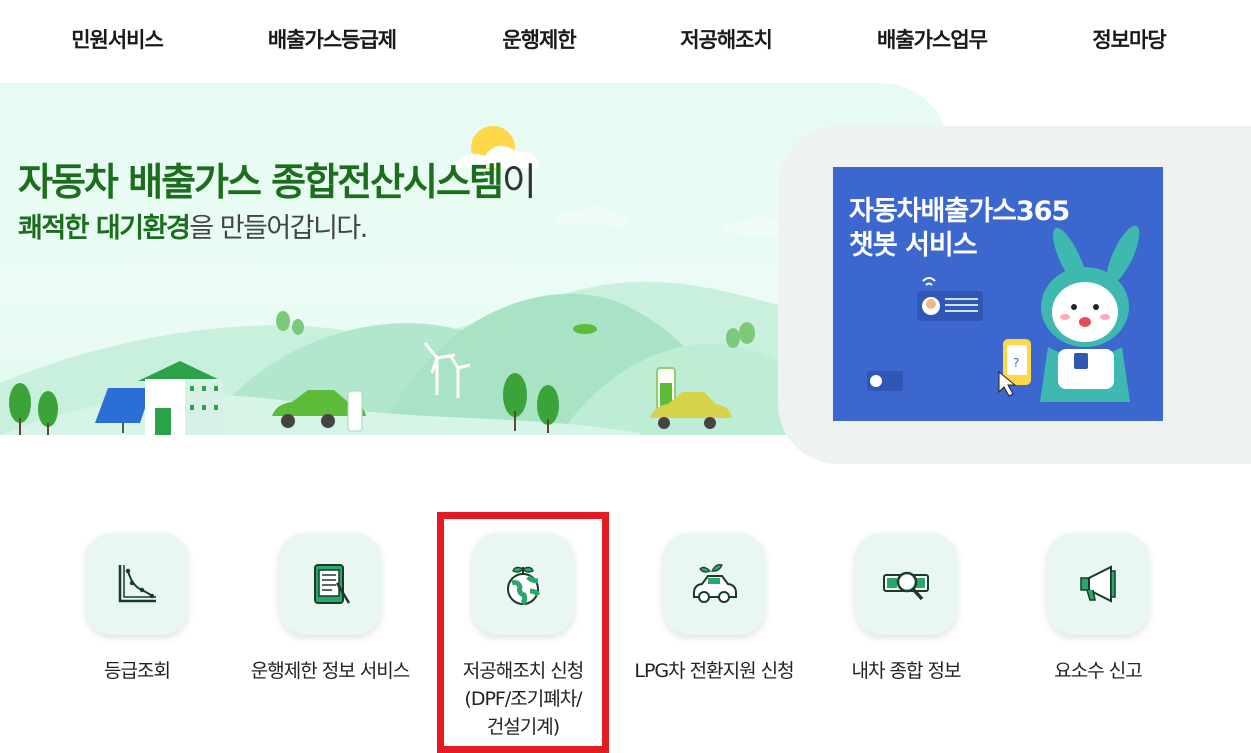 This screenshot has height=753, width=1251. I want to click on nav-item-low-emission: 저공해조치, so click(726, 39).